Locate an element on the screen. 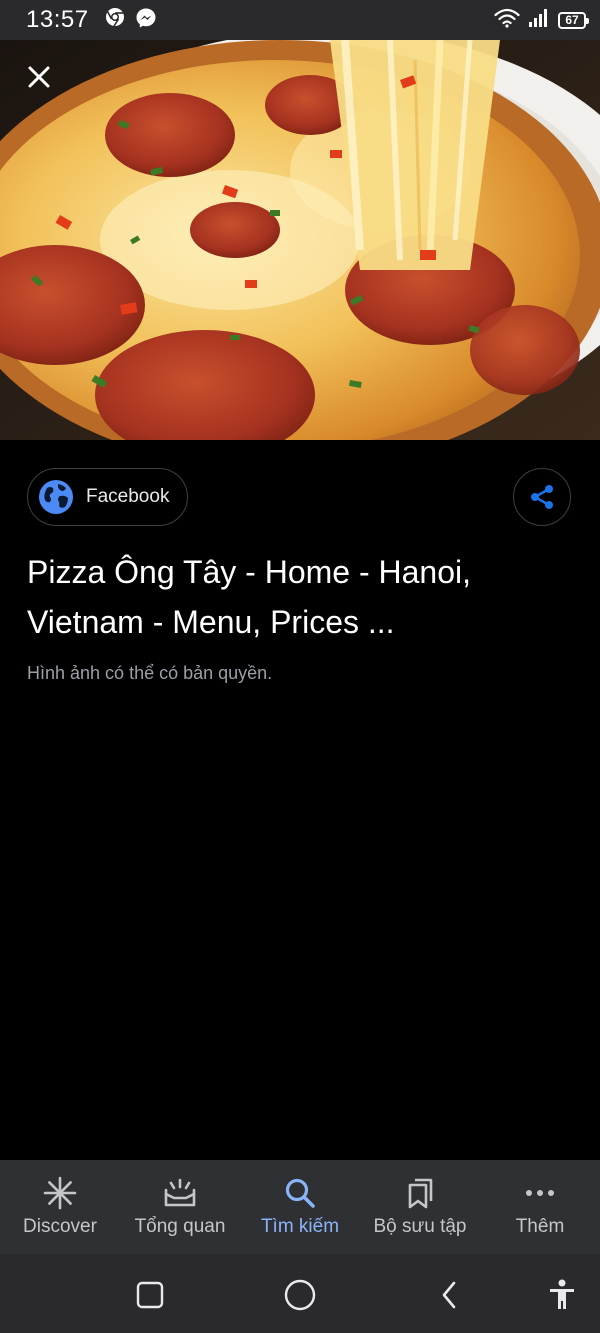 This screenshot has width=600, height=1333. share-icon is located at coordinates (542, 497).